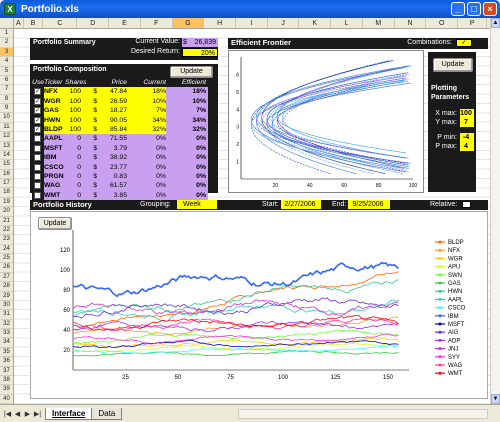  What do you see at coordinates (107, 413) in the screenshot?
I see `tab-data: Data` at bounding box center [107, 413].